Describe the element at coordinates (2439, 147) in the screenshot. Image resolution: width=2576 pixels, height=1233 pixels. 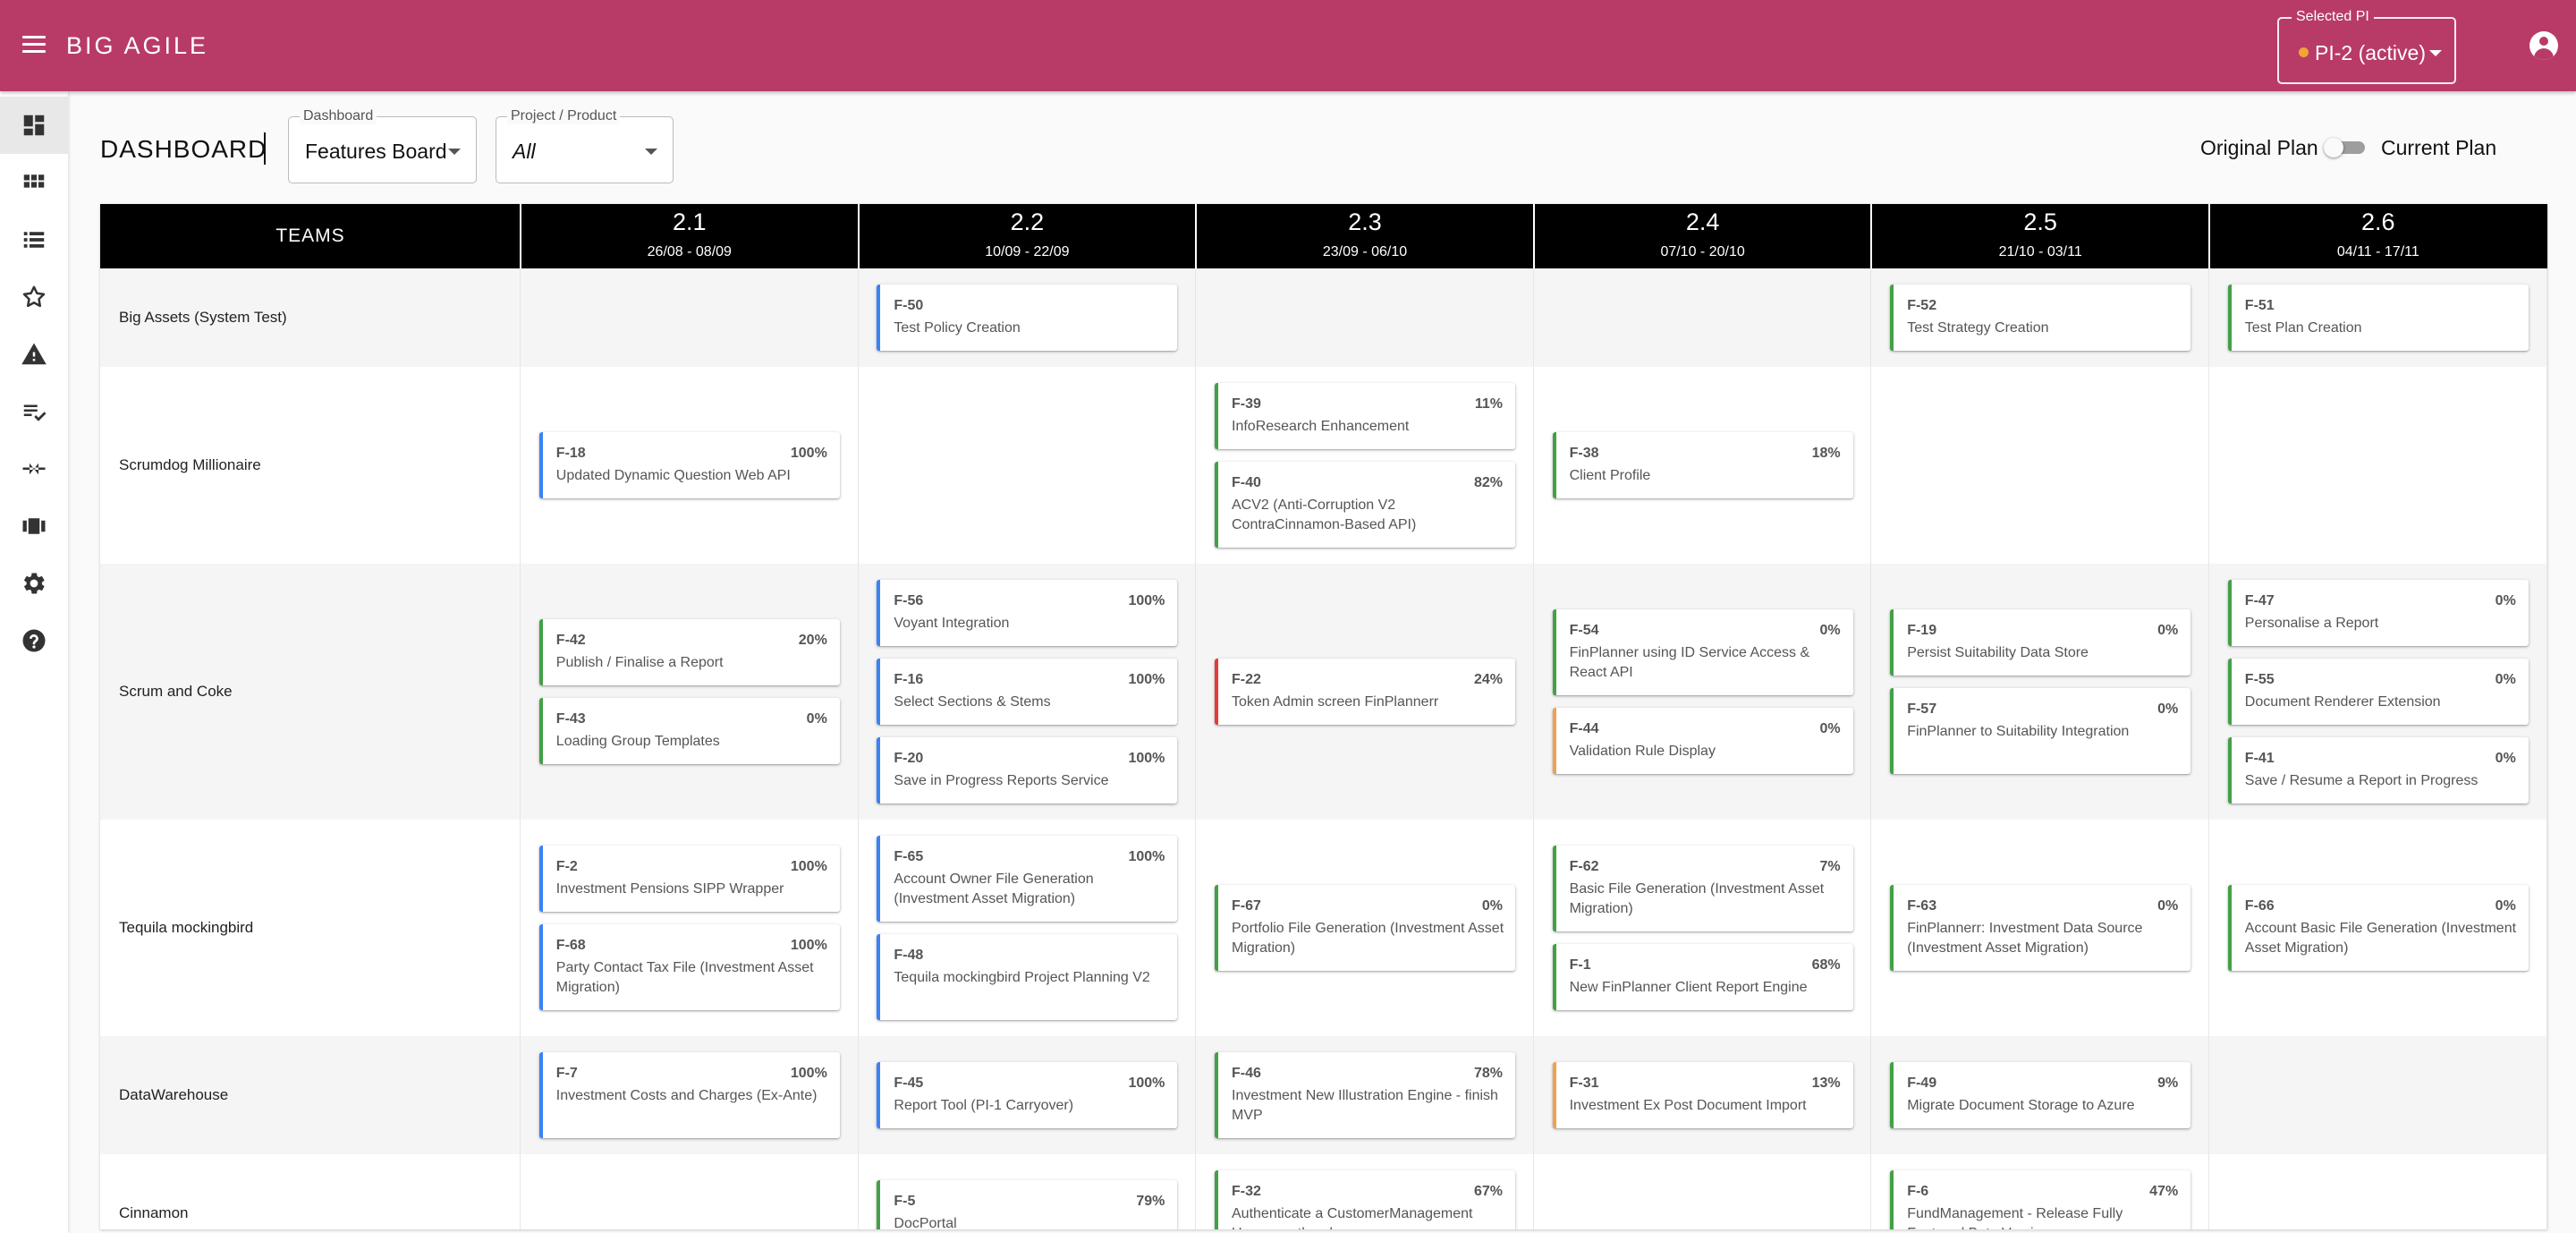
I see `current-plan-label: Current Plan` at that location.